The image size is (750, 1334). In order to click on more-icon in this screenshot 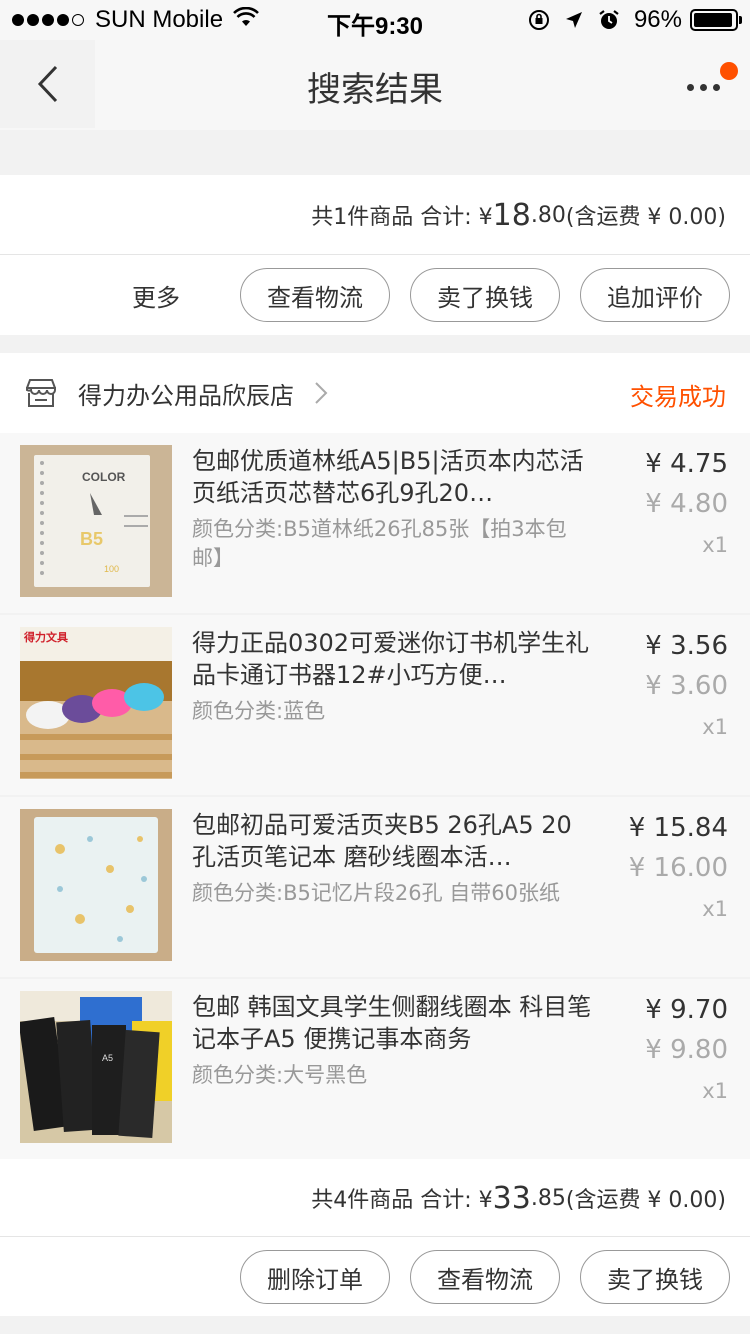, I will do `click(690, 87)`.